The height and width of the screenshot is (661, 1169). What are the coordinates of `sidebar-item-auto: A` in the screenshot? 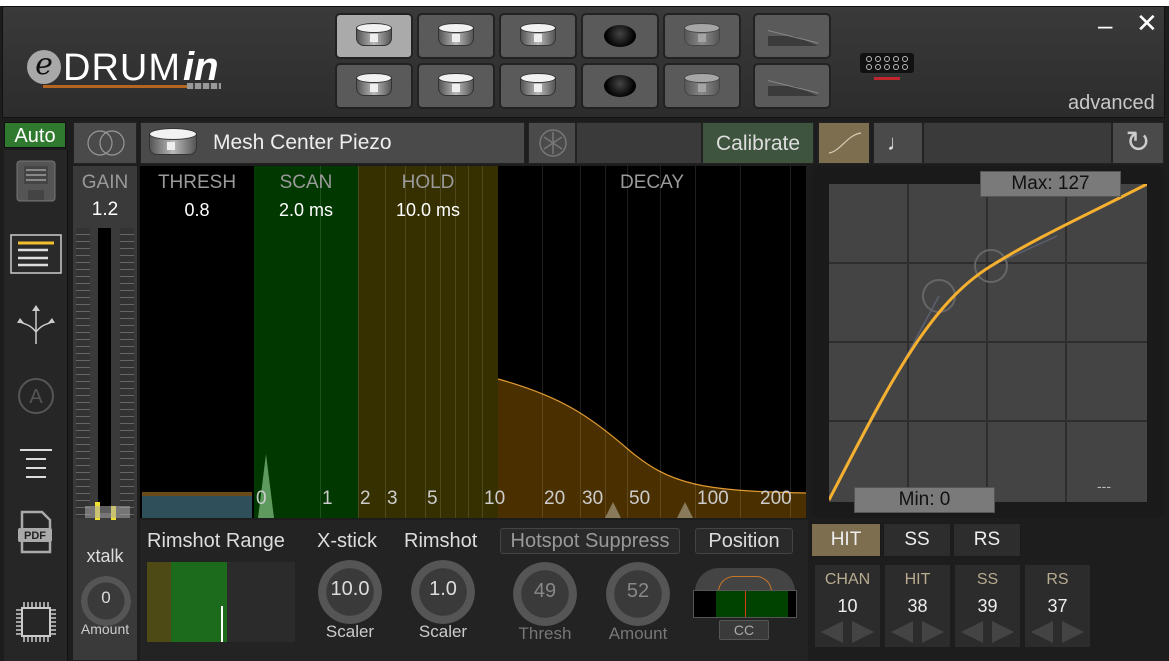 It's located at (36, 396).